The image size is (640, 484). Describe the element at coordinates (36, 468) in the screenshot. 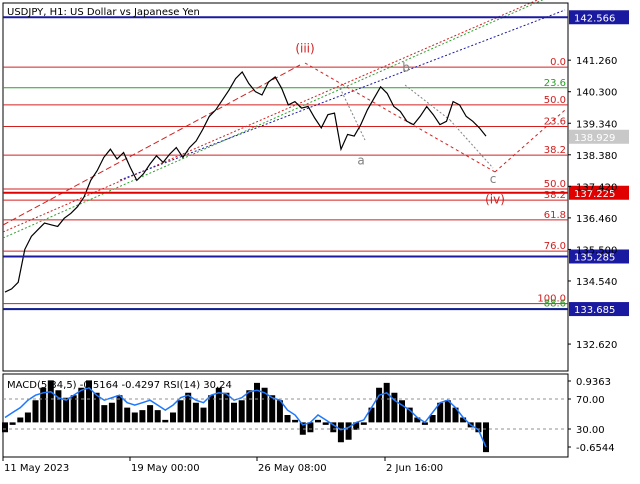

I see `time-axis-label: 11 May 2023` at that location.